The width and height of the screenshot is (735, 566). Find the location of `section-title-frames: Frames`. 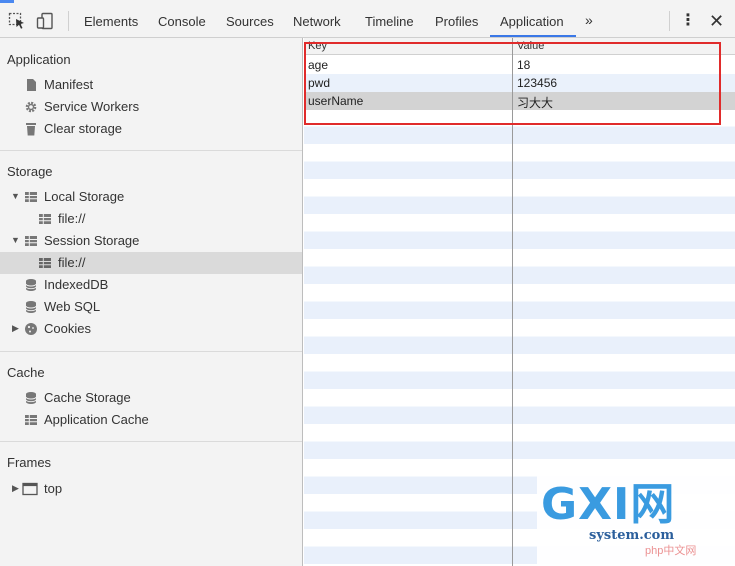

section-title-frames: Frames is located at coordinates (29, 462).